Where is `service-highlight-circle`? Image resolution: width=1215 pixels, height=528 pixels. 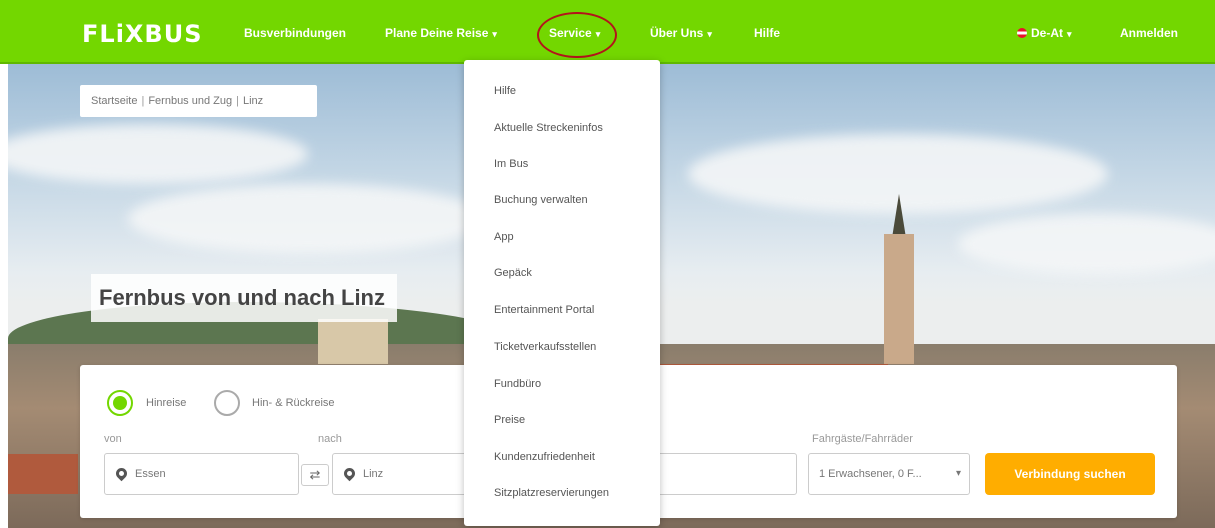 service-highlight-circle is located at coordinates (577, 35).